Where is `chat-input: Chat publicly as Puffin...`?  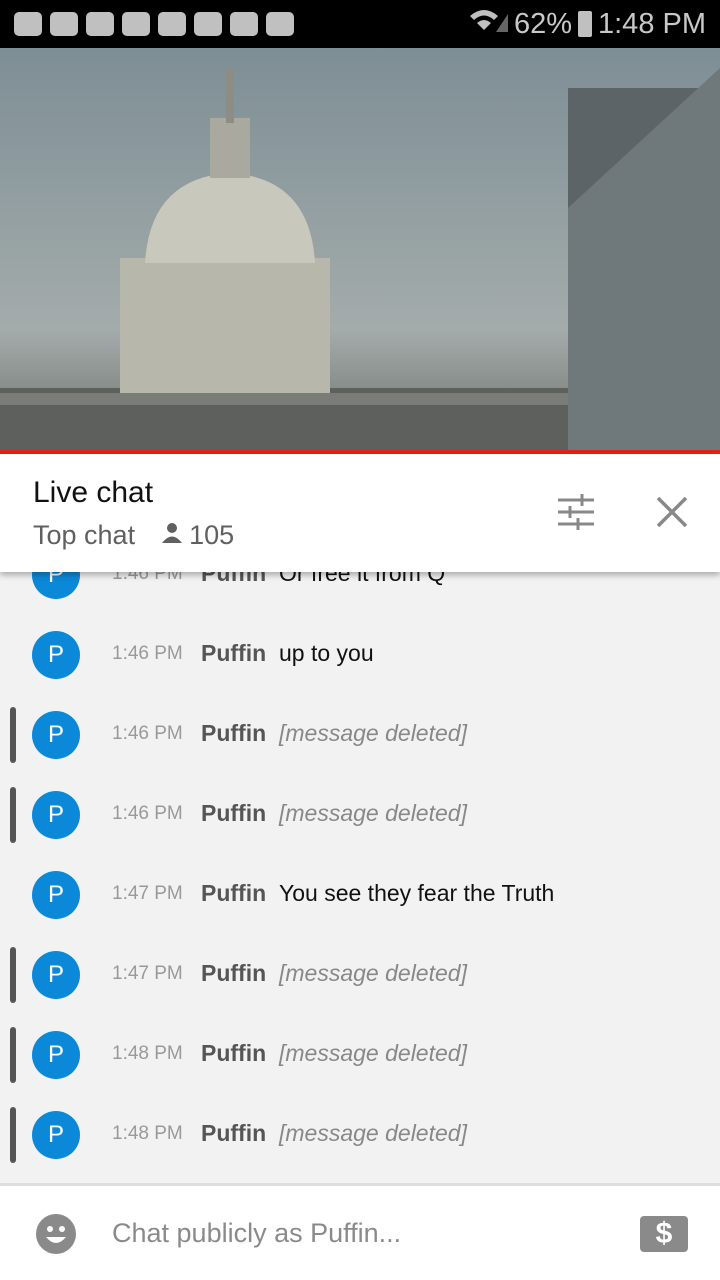 chat-input: Chat publicly as Puffin... is located at coordinates (256, 1233).